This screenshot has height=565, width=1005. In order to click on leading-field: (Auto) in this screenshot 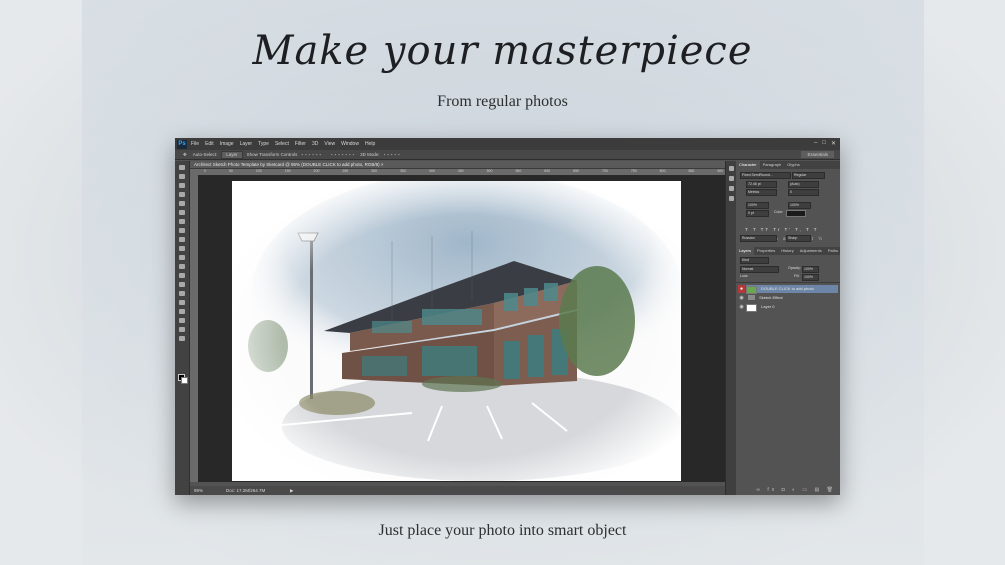, I will do `click(803, 184)`.